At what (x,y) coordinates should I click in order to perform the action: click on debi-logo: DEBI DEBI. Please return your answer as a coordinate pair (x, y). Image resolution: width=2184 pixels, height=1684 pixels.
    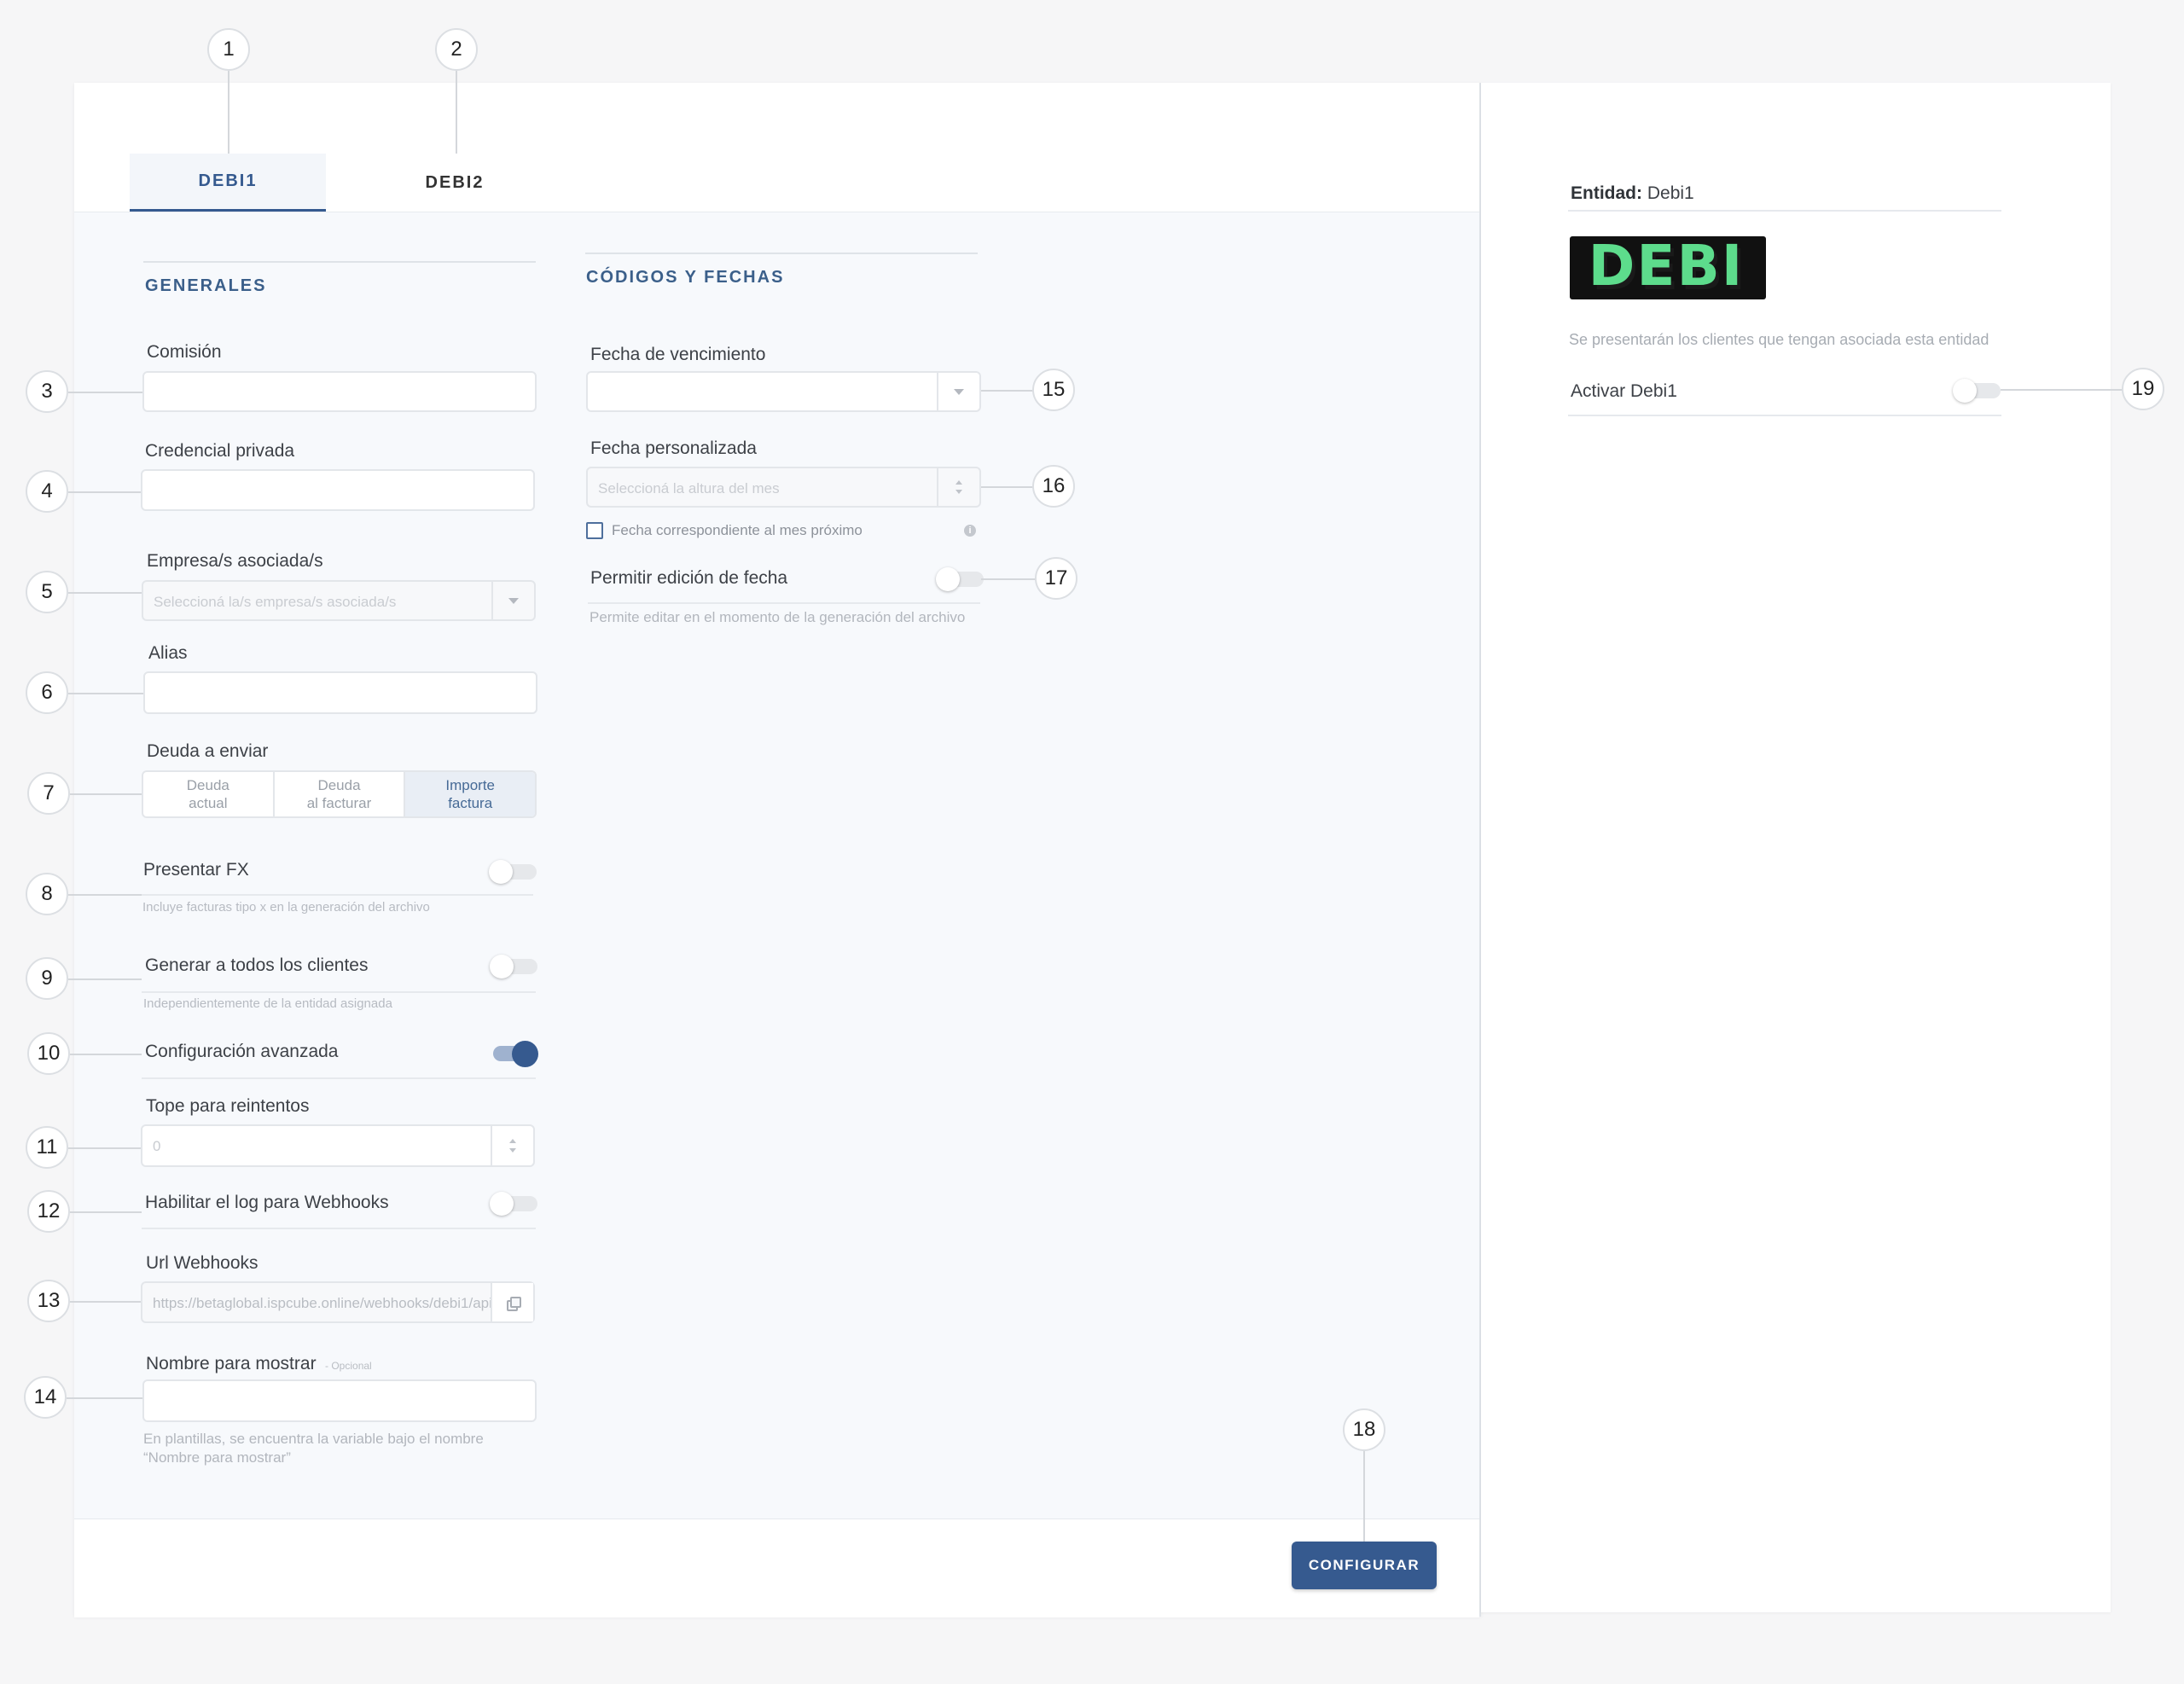
    Looking at the image, I should click on (1668, 268).